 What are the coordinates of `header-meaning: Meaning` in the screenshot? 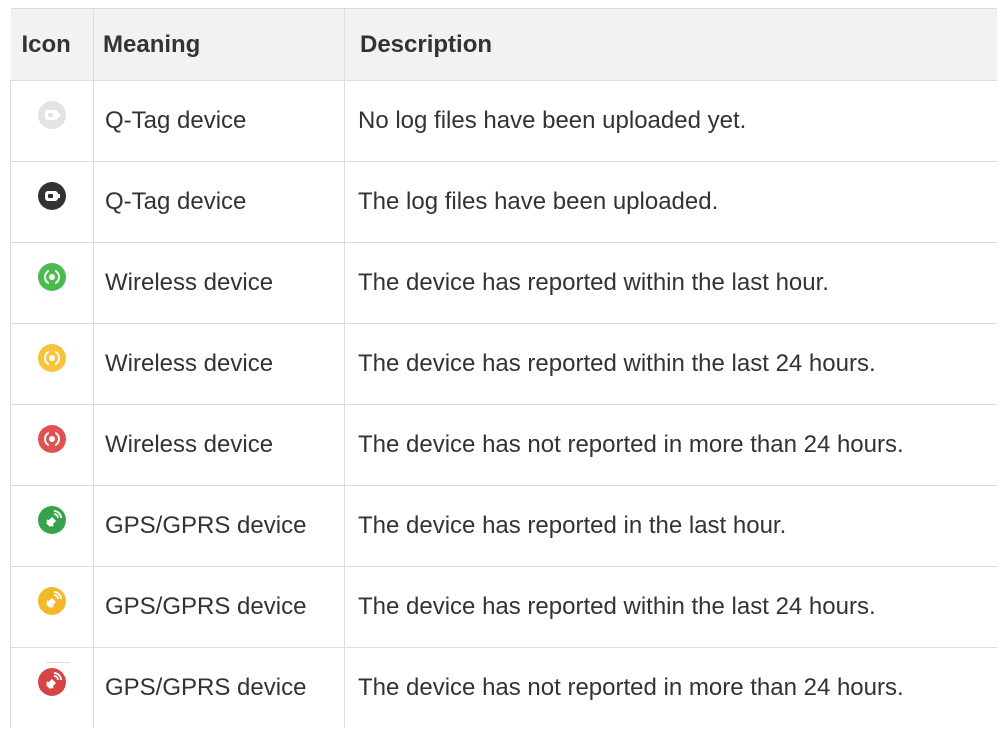 It's located at (219, 44).